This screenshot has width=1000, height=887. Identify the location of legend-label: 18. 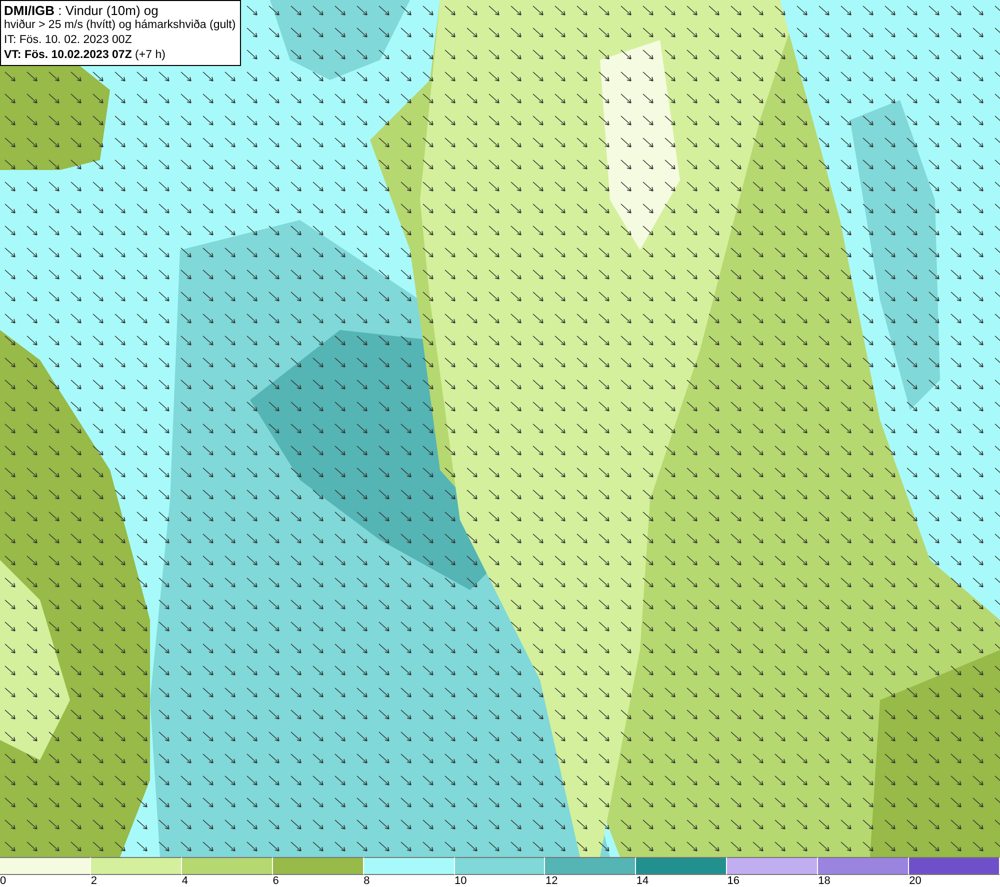
(825, 881).